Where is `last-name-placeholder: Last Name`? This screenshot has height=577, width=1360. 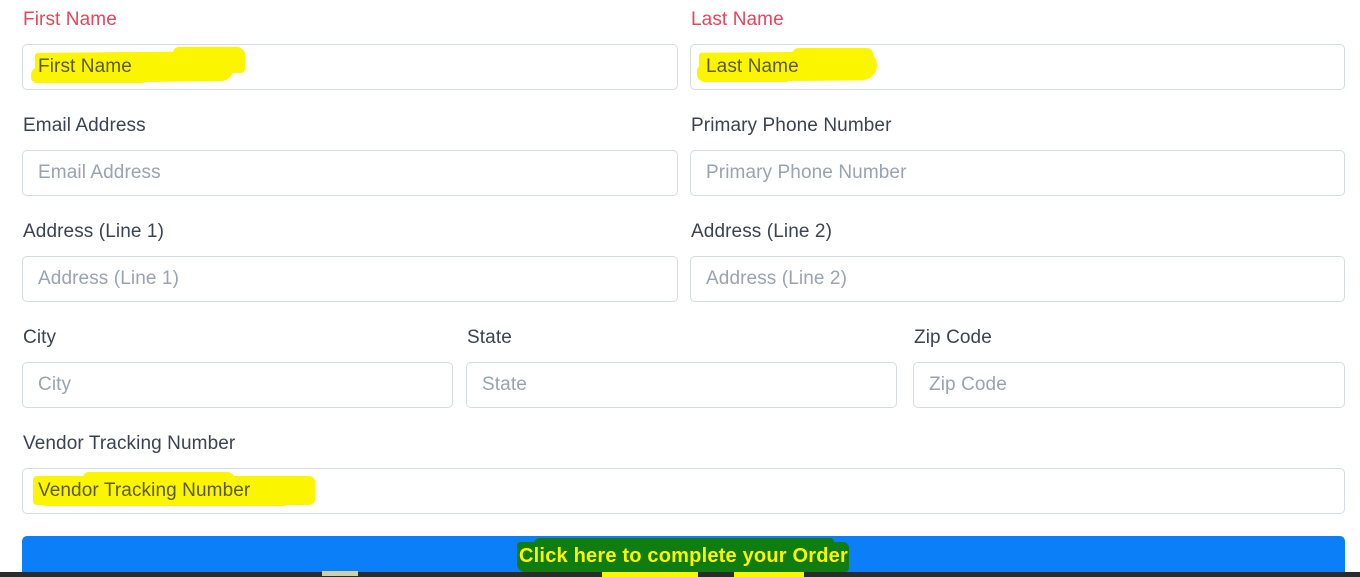 last-name-placeholder: Last Name is located at coordinates (752, 66).